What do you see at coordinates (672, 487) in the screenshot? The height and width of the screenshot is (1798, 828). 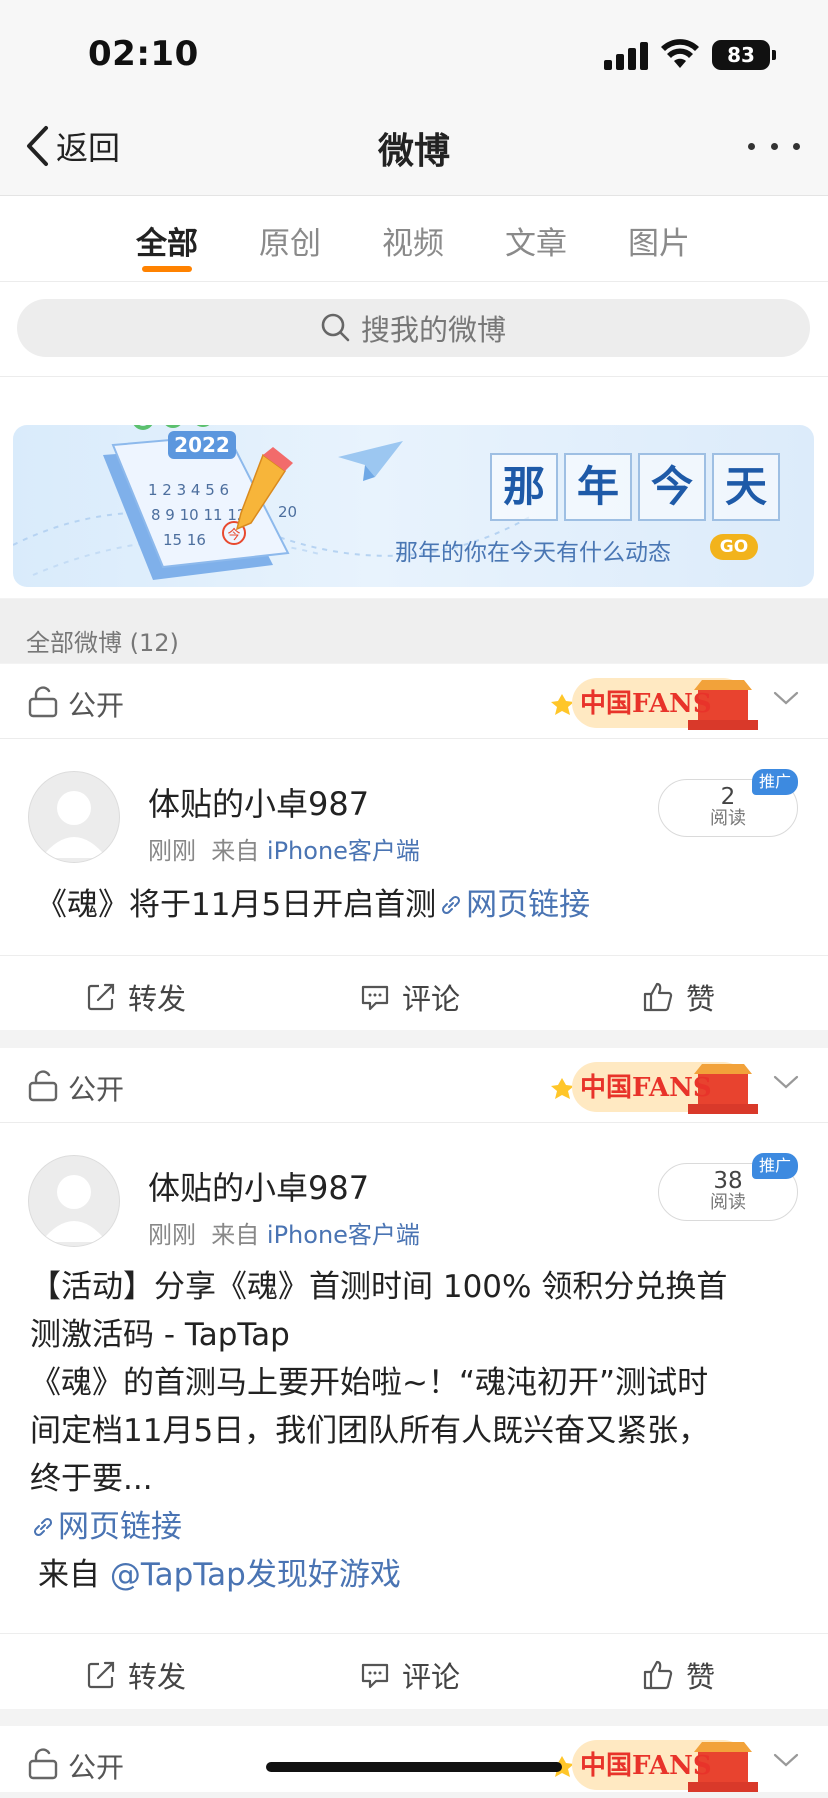 I see `banner-title-char: 今` at bounding box center [672, 487].